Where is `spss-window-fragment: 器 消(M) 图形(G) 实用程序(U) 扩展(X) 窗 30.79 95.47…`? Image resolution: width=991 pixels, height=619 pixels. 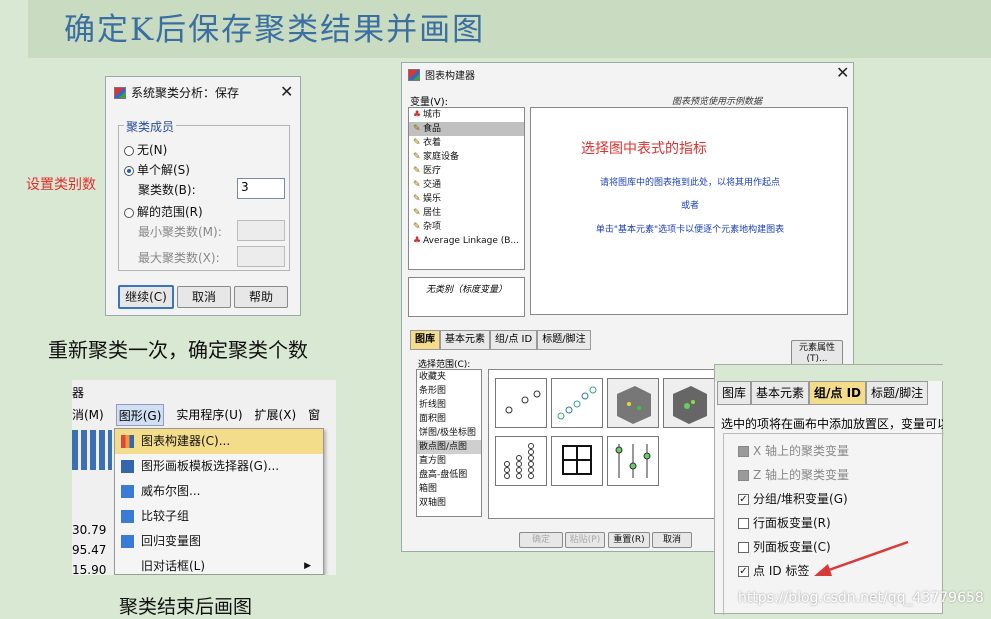 spss-window-fragment: 器 消(M) 图形(G) 实用程序(U) 扩展(X) 窗 30.79 95.47… is located at coordinates (204, 477).